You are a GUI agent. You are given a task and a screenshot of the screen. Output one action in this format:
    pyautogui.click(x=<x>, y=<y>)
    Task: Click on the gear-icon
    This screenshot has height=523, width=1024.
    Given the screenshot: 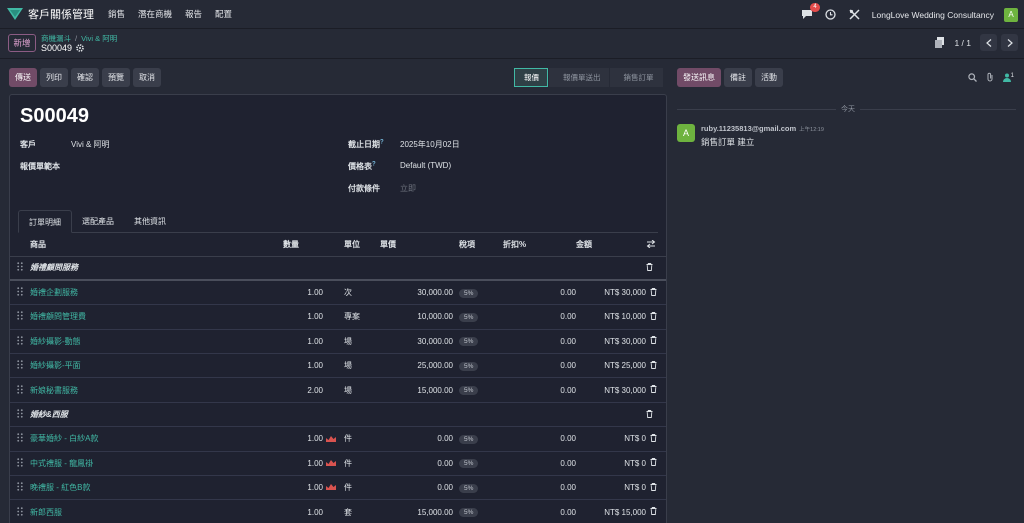 What is the action you would take?
    pyautogui.click(x=80, y=48)
    